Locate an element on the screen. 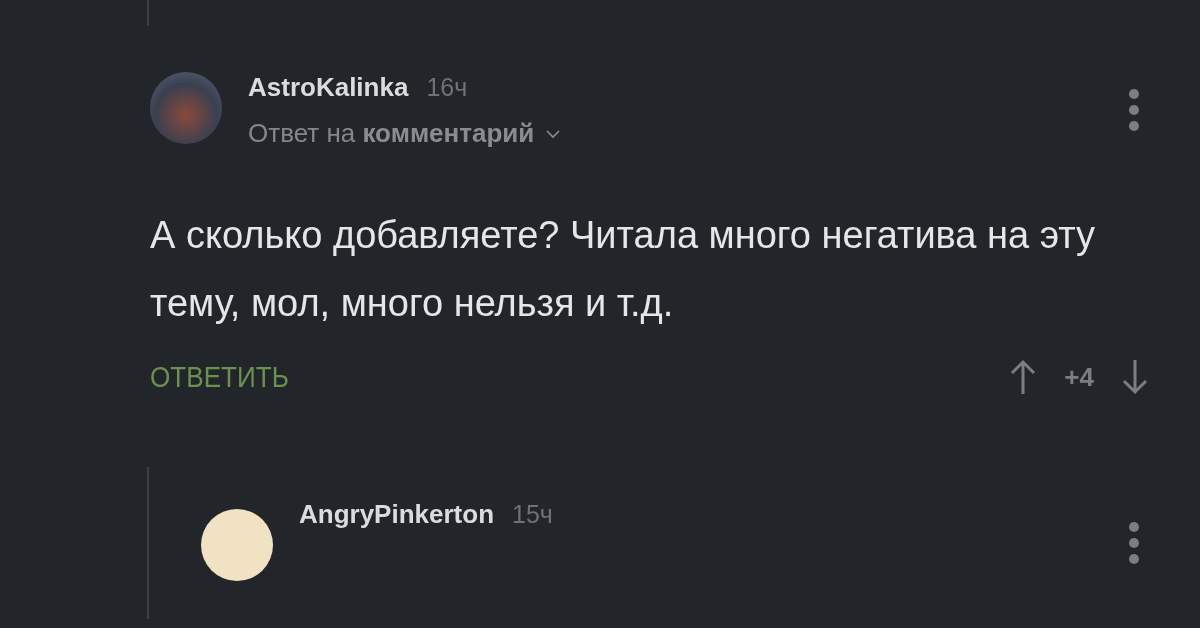  reply-to-link: Ответ на комментарий is located at coordinates (391, 133).